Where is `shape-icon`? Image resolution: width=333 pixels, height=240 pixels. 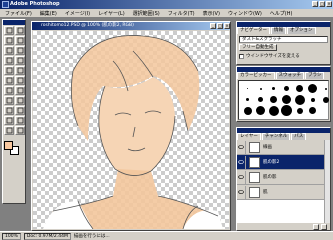
shape-icon is located at coordinates (20, 110).